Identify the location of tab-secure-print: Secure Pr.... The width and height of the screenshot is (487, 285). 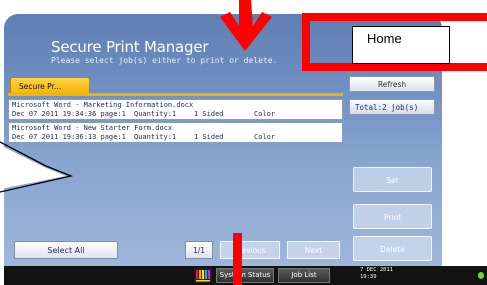
(50, 85).